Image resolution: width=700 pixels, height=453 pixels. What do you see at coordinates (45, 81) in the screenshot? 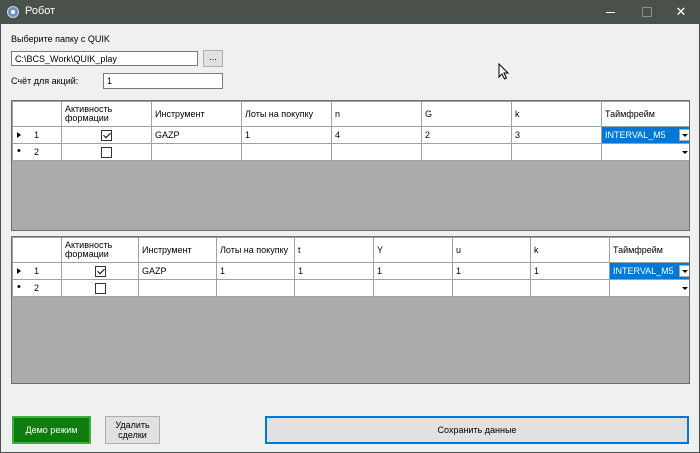
I see `account-label: Счёт для акций:` at bounding box center [45, 81].